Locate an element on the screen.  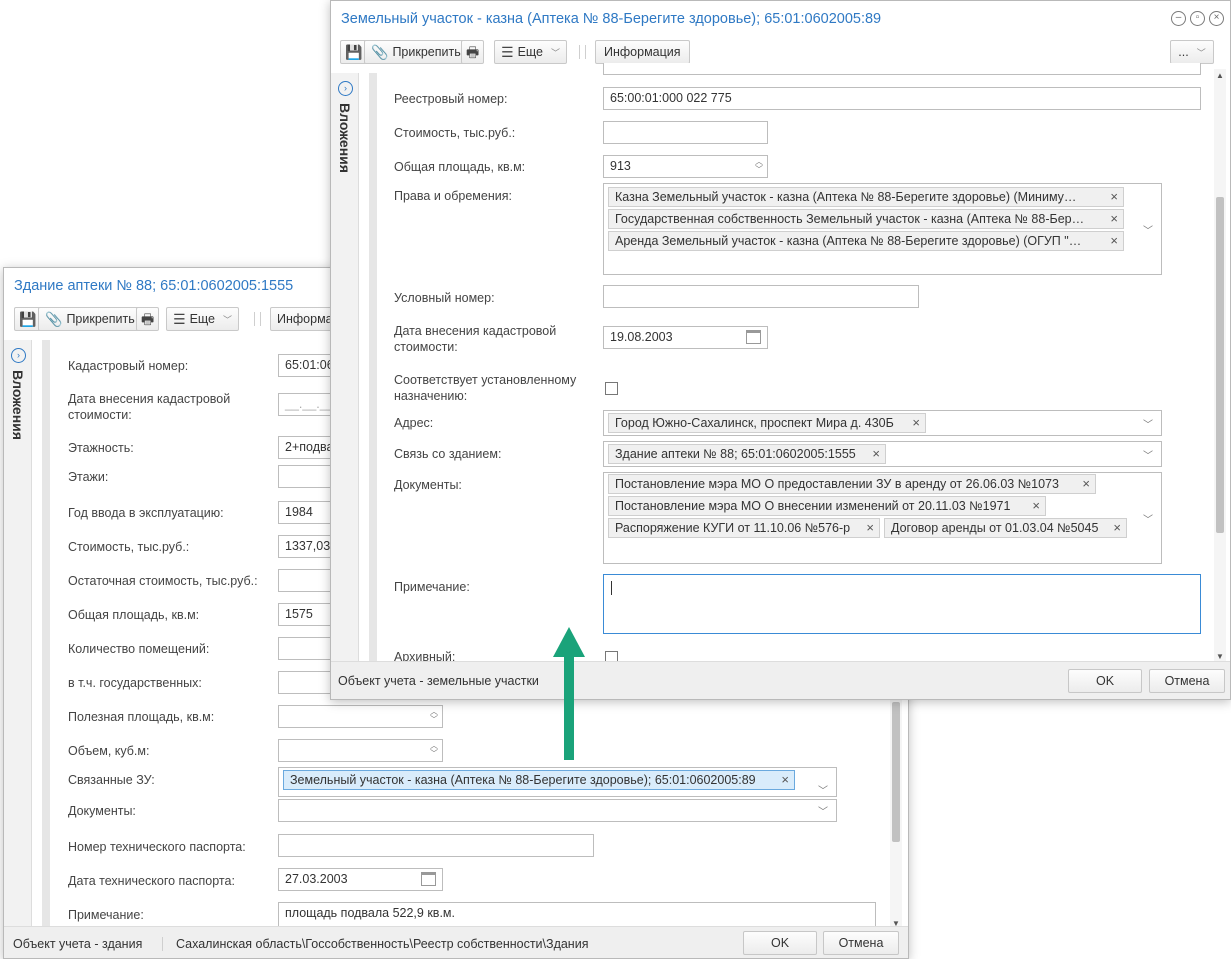
scroll-down-icon: ▼ is located at coordinates (1220, 656).